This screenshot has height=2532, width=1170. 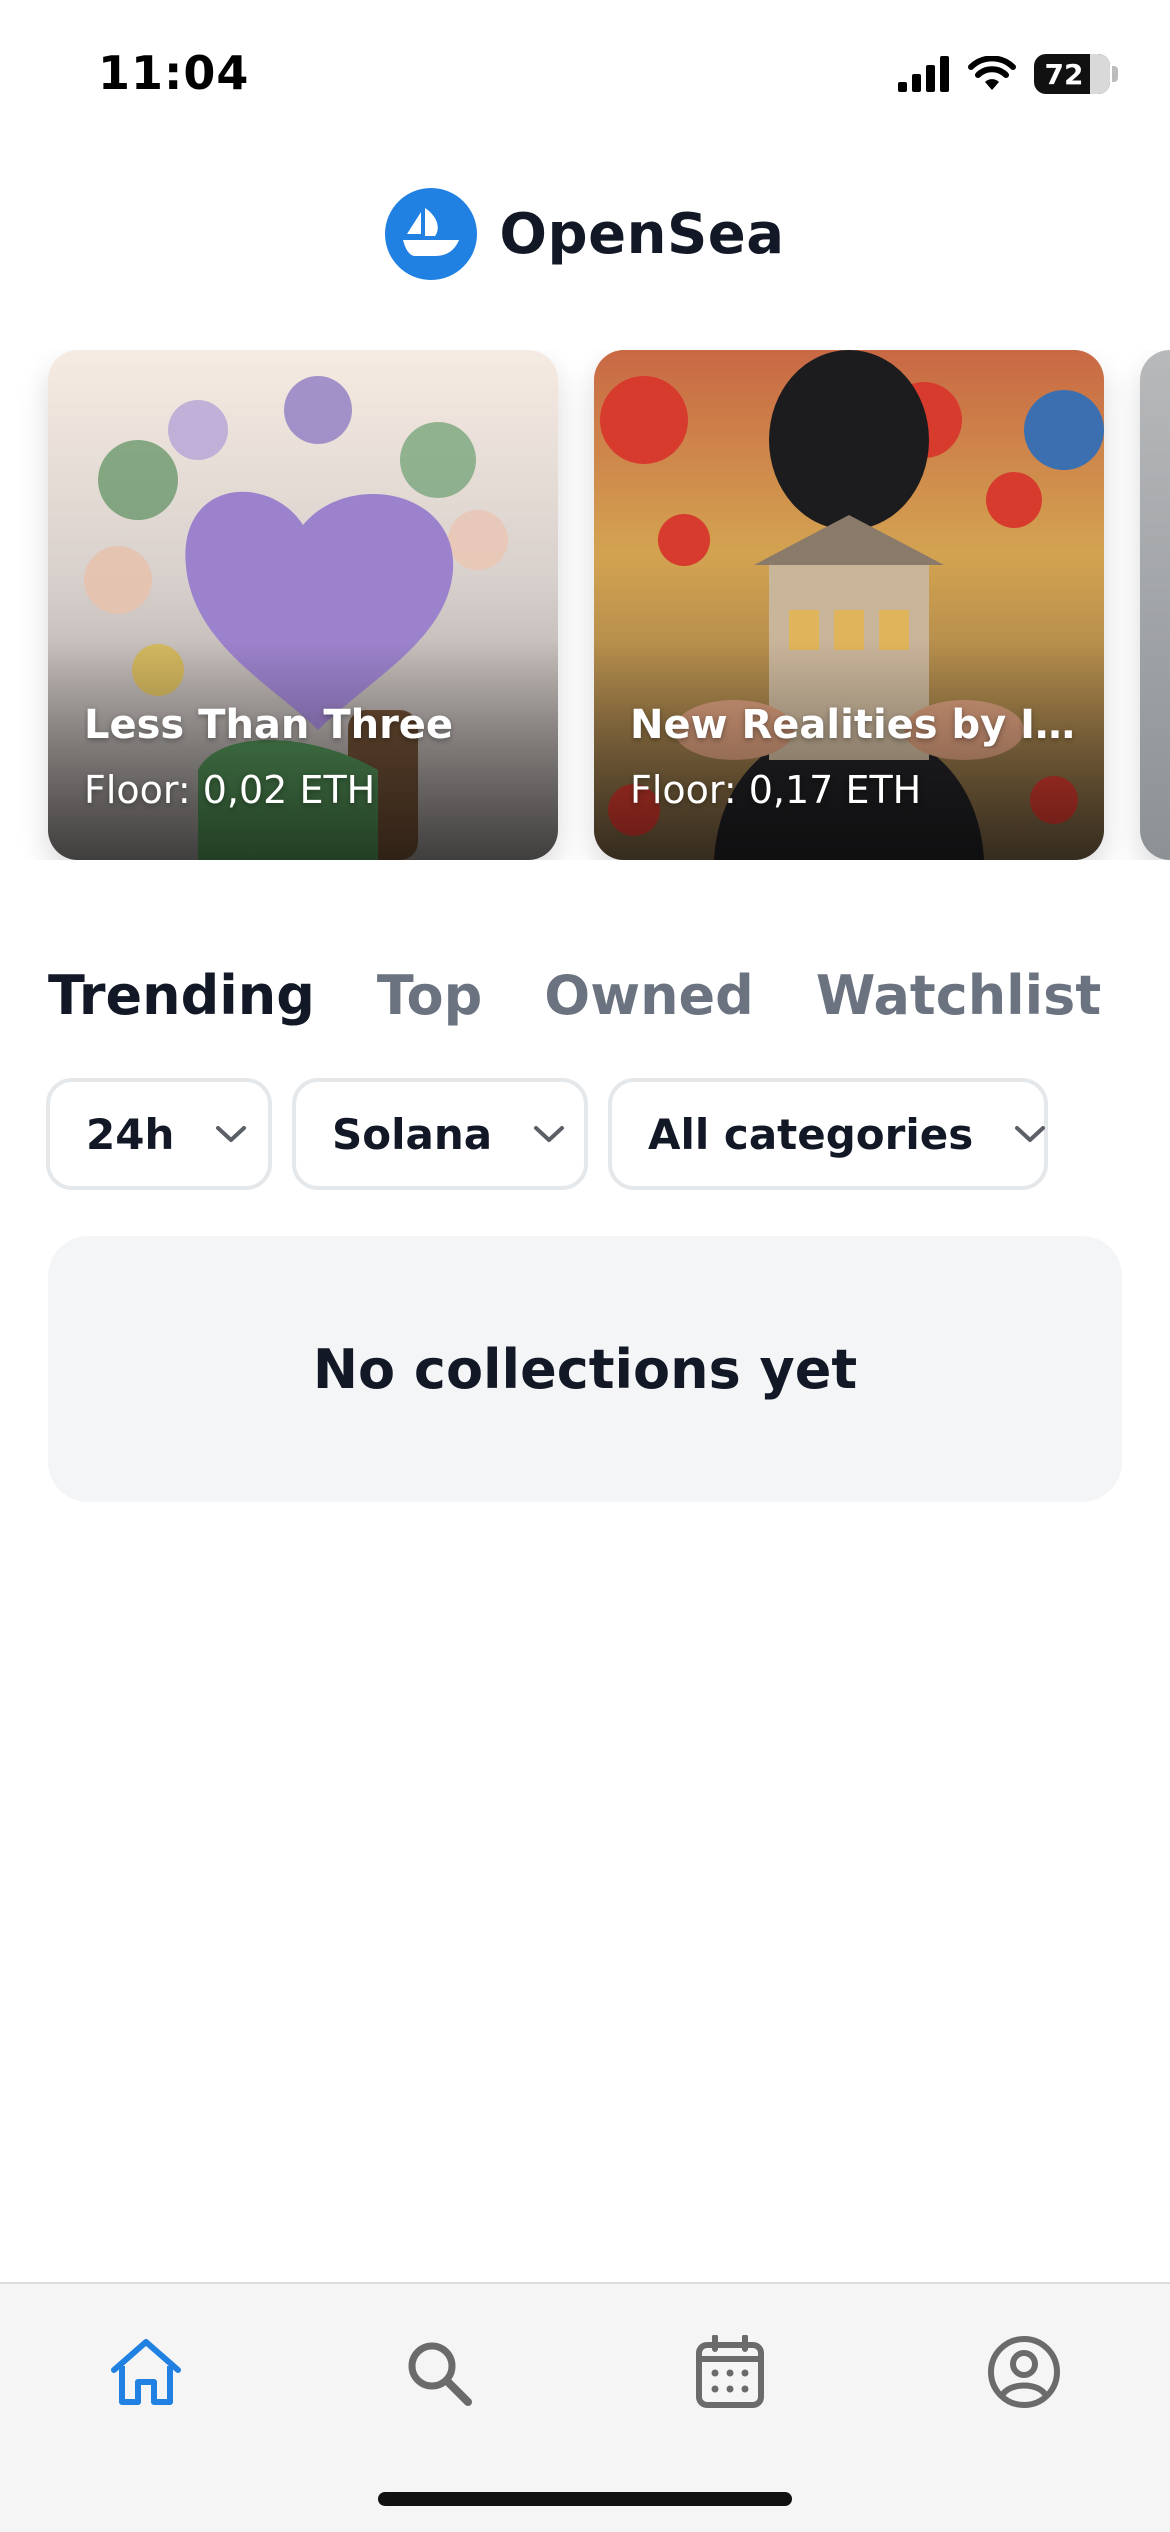 I want to click on tab-top: Top, so click(x=429, y=995).